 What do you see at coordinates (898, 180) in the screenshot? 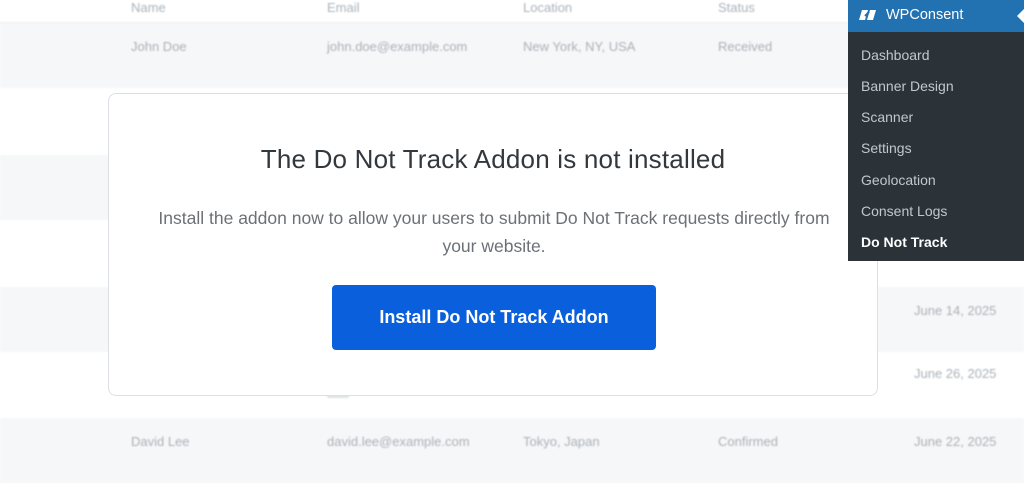
I see `menu-item-geolocation: Geolocation` at bounding box center [898, 180].